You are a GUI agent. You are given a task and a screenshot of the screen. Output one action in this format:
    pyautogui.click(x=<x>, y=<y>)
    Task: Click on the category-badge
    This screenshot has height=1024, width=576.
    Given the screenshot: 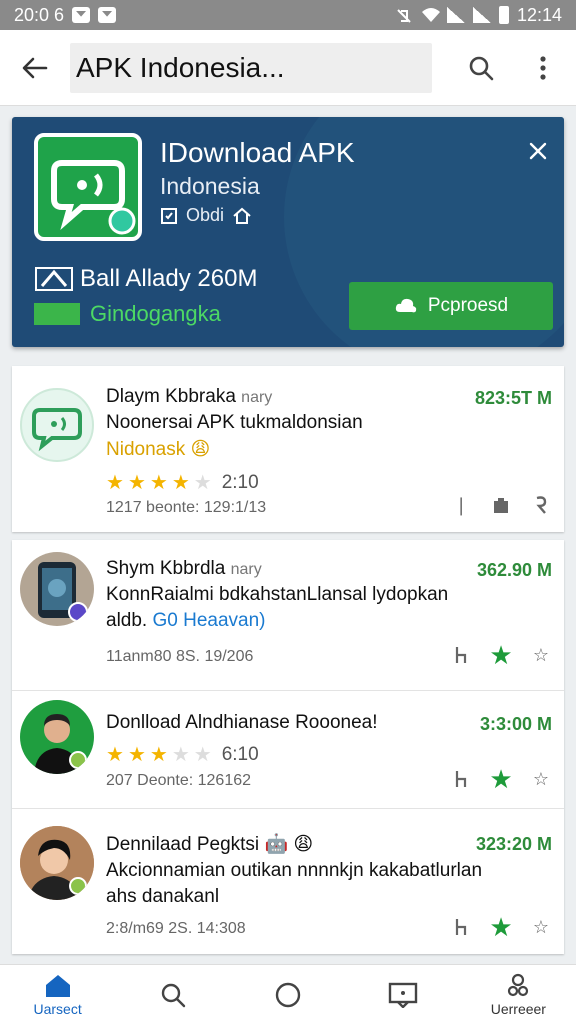 What is the action you would take?
    pyautogui.click(x=57, y=314)
    